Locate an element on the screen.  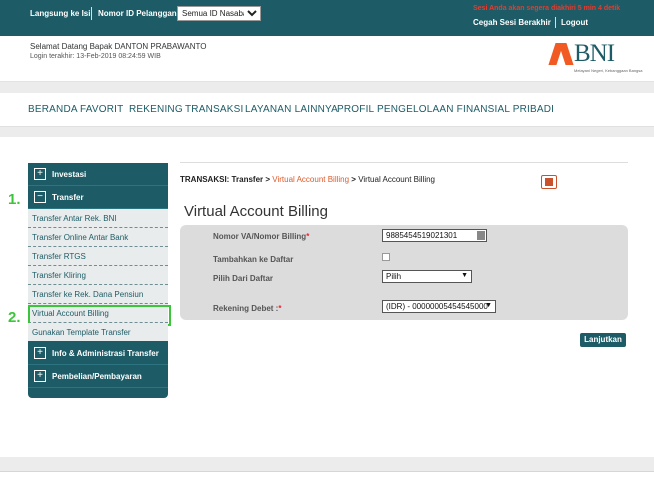
sidebar-item-label: Investasi is located at coordinates (69, 174).